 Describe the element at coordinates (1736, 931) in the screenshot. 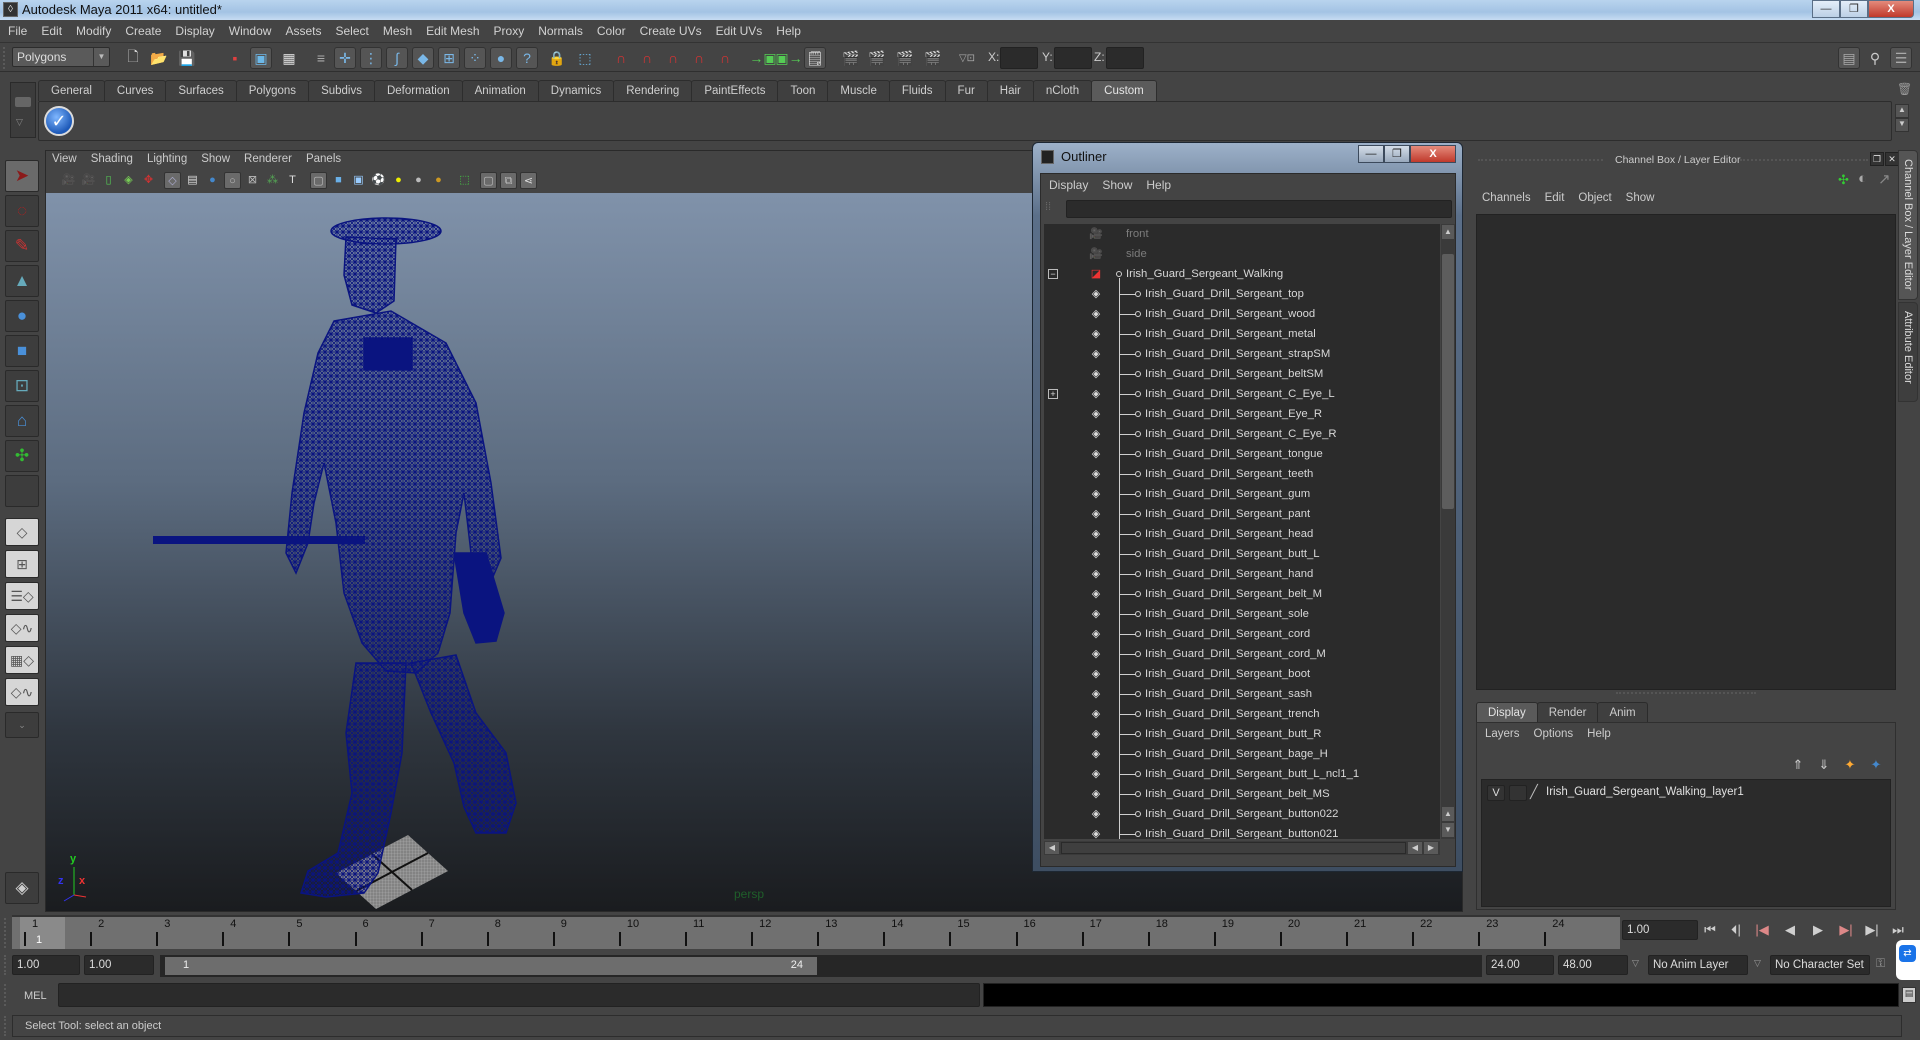

I see `step-back-key-icon: ⏴|` at that location.